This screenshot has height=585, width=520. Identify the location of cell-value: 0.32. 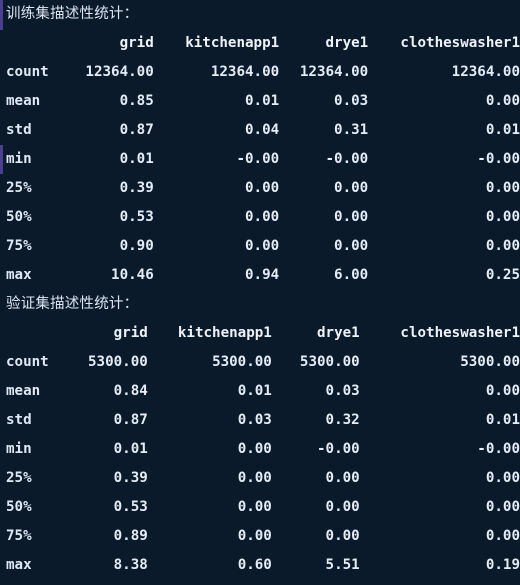
(342, 420).